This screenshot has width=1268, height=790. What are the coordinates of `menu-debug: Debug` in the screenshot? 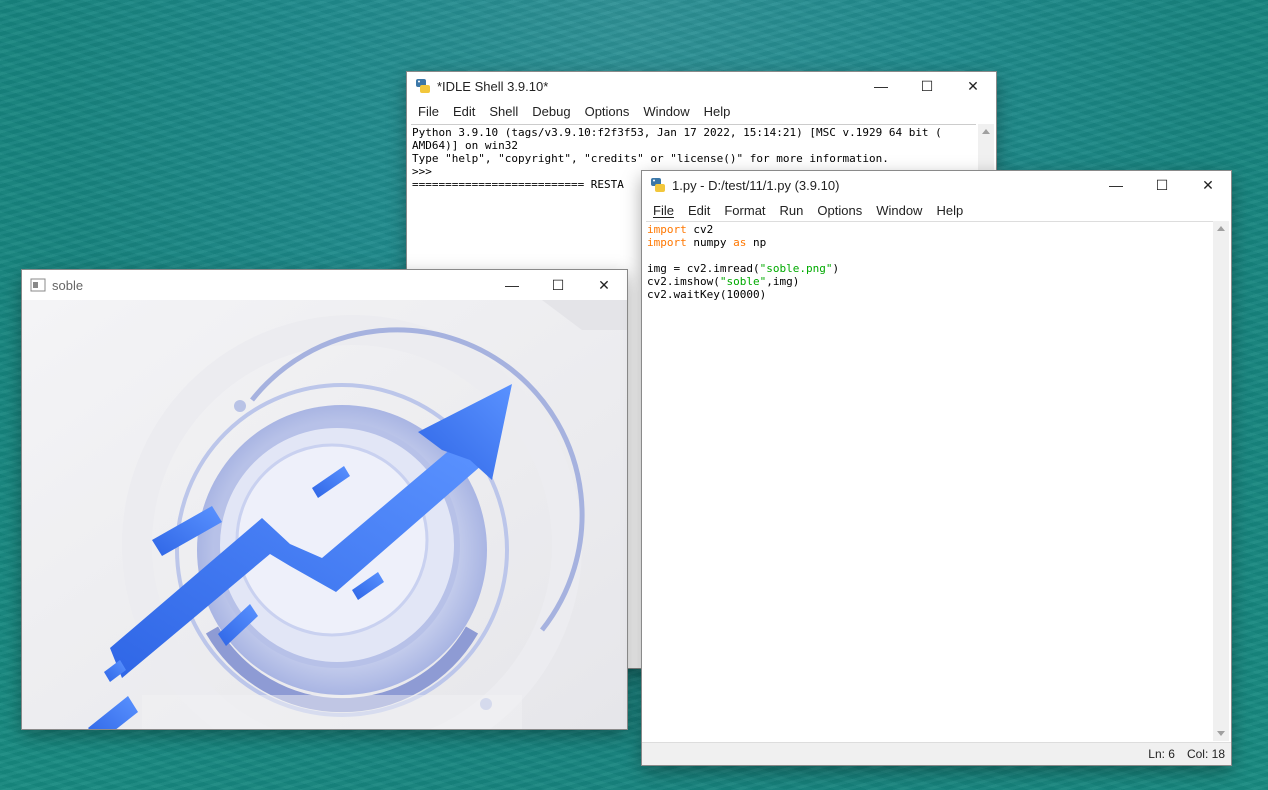 It's located at (551, 111).